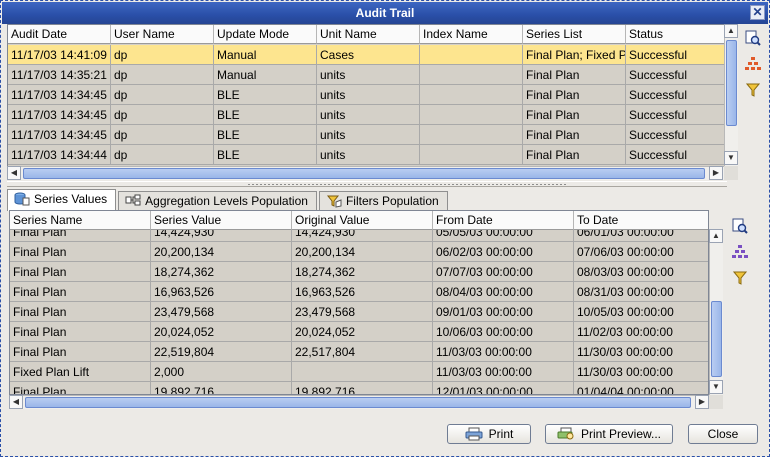 This screenshot has height=457, width=770. I want to click on table-cell: 2,000, so click(221, 372).